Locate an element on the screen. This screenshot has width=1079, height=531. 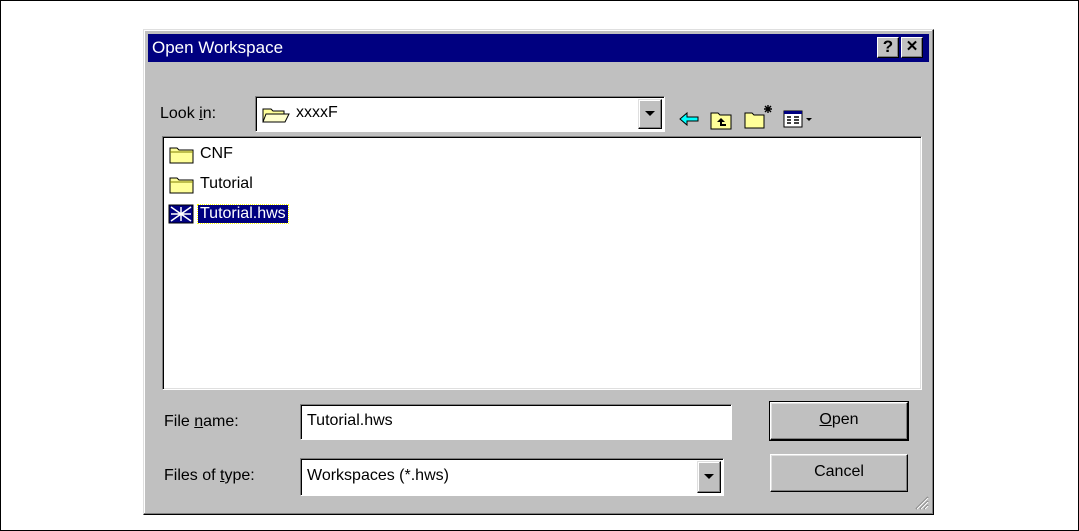
file-type-dropdown: Workspaces (*.hws) is located at coordinates (512, 477).